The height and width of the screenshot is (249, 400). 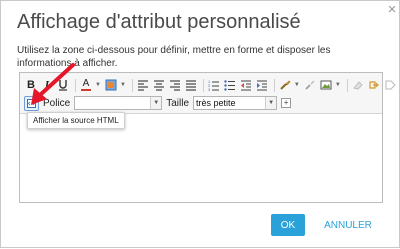 I want to click on insert-link-button, so click(x=285, y=85).